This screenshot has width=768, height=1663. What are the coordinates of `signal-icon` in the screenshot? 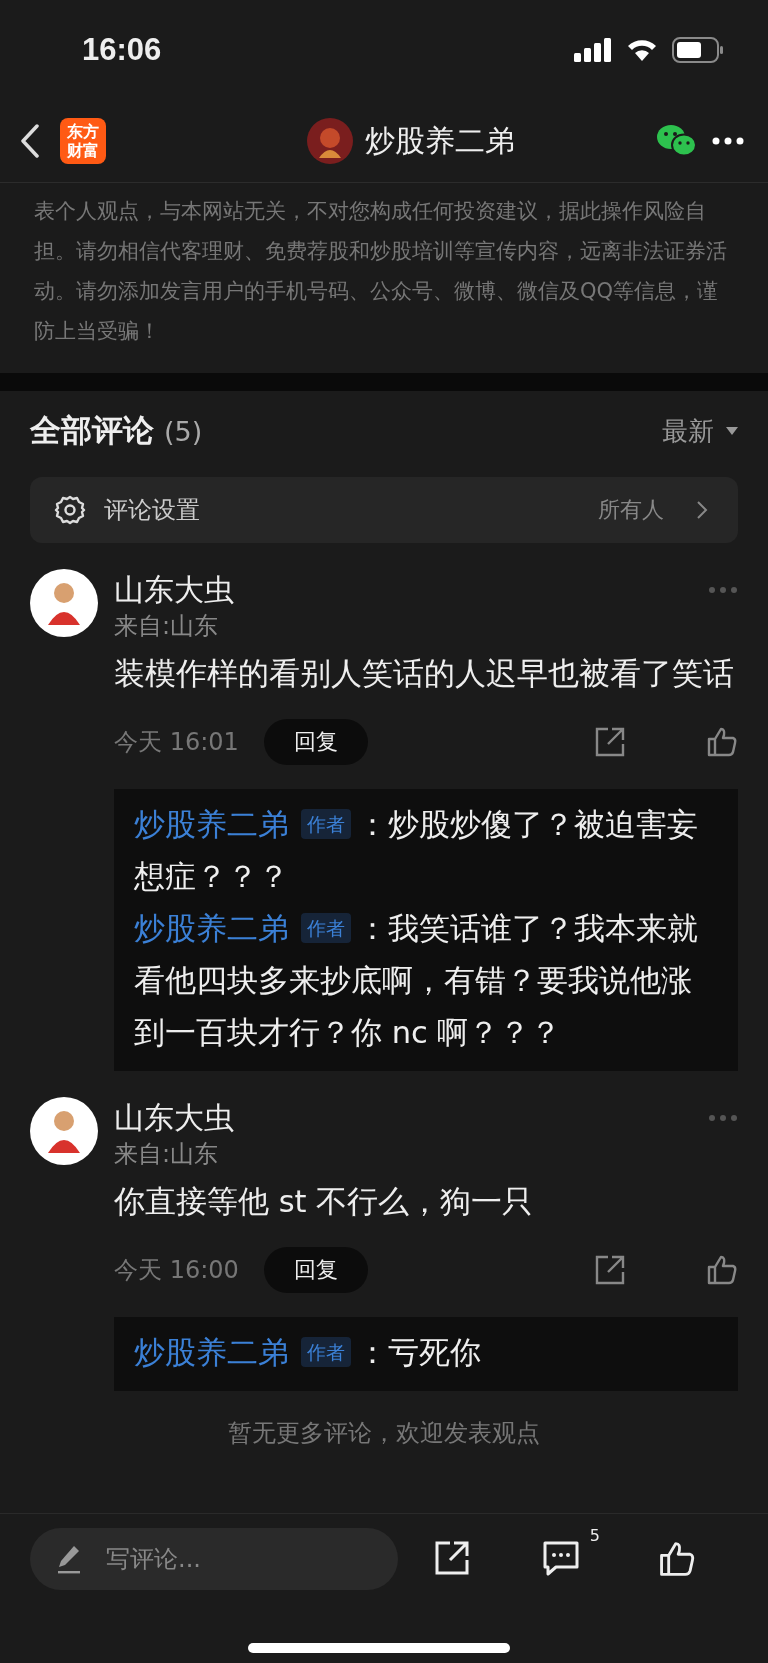 It's located at (593, 50).